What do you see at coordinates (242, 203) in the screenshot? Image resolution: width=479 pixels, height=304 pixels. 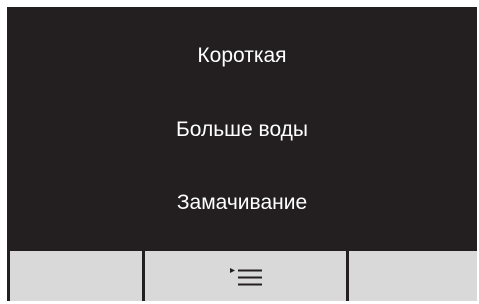 I see `menu-item-soak: Замачивание` at bounding box center [242, 203].